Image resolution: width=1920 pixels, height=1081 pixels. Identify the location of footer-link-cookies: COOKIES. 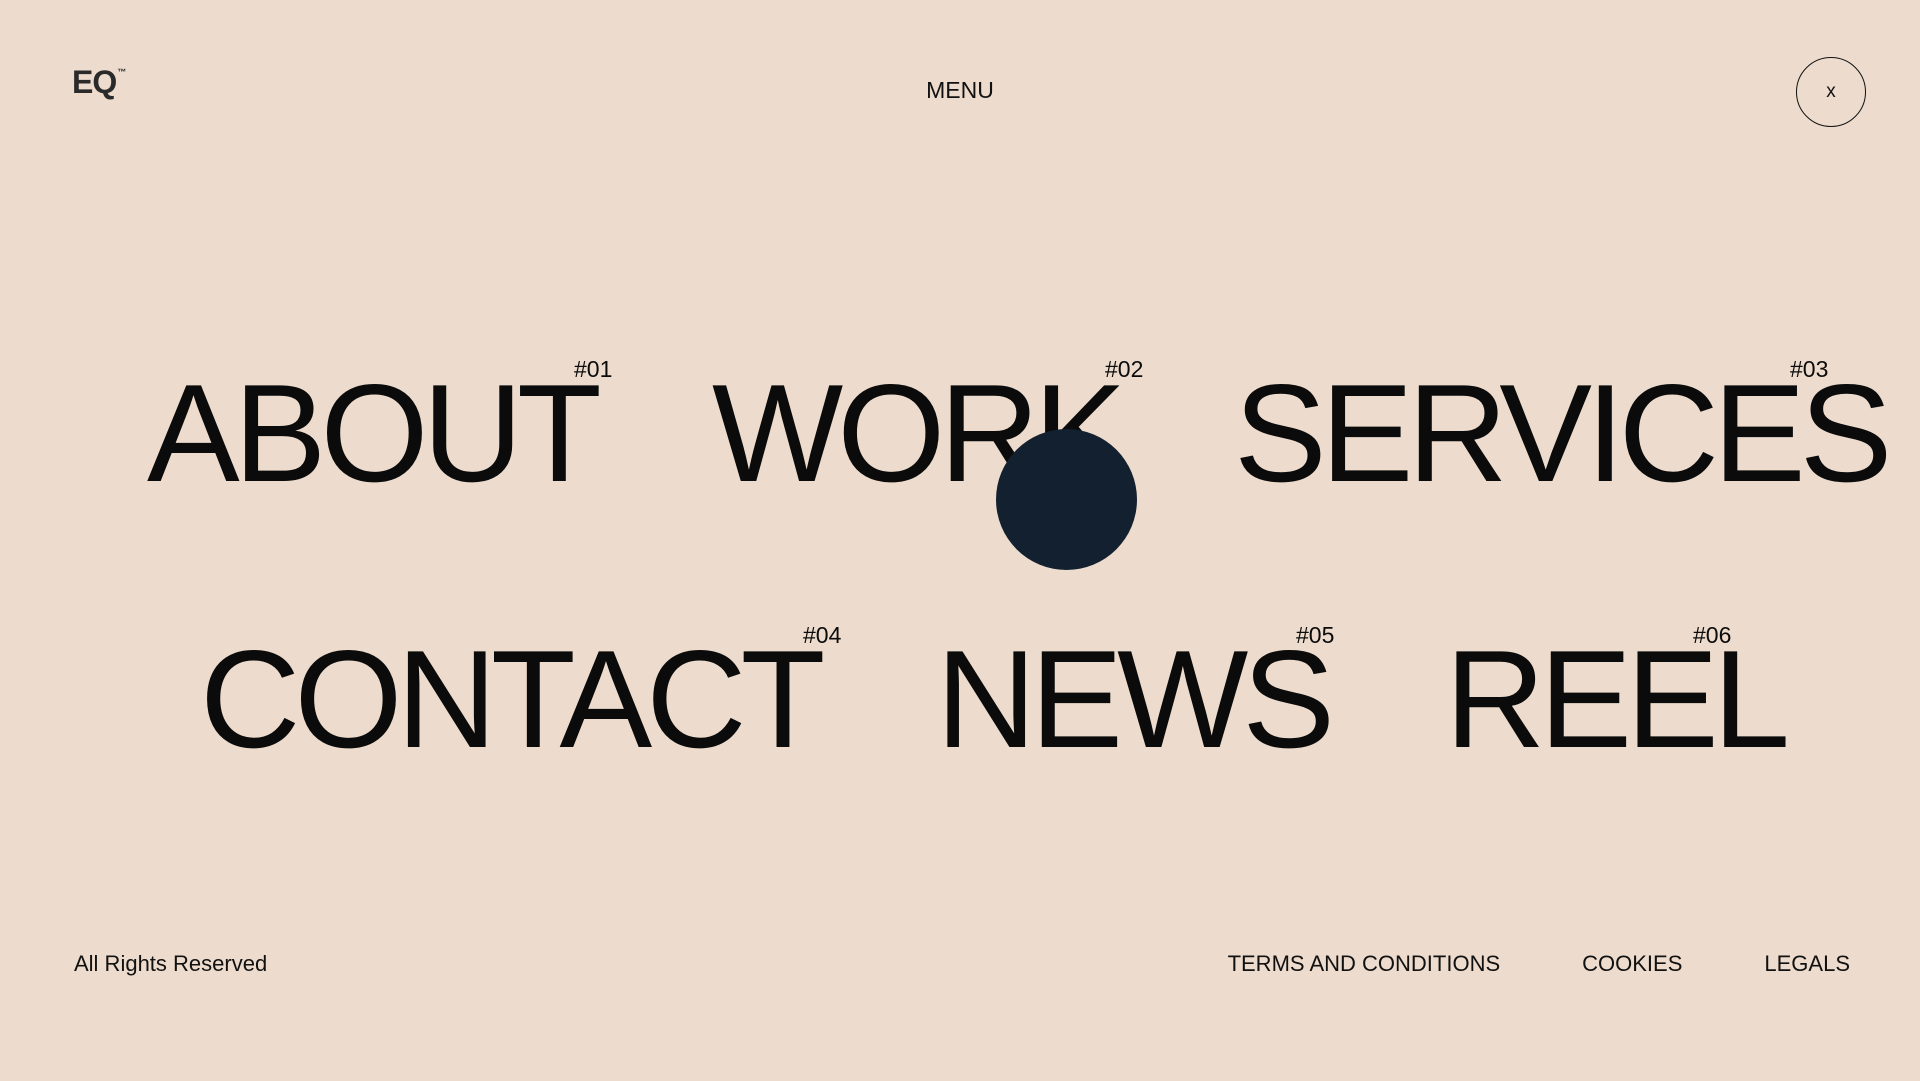
(1632, 964).